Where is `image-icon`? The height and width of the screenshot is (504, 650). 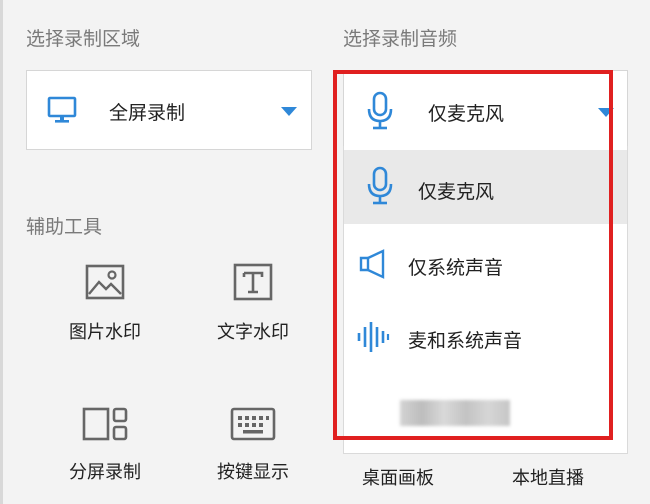 image-icon is located at coordinates (105, 284).